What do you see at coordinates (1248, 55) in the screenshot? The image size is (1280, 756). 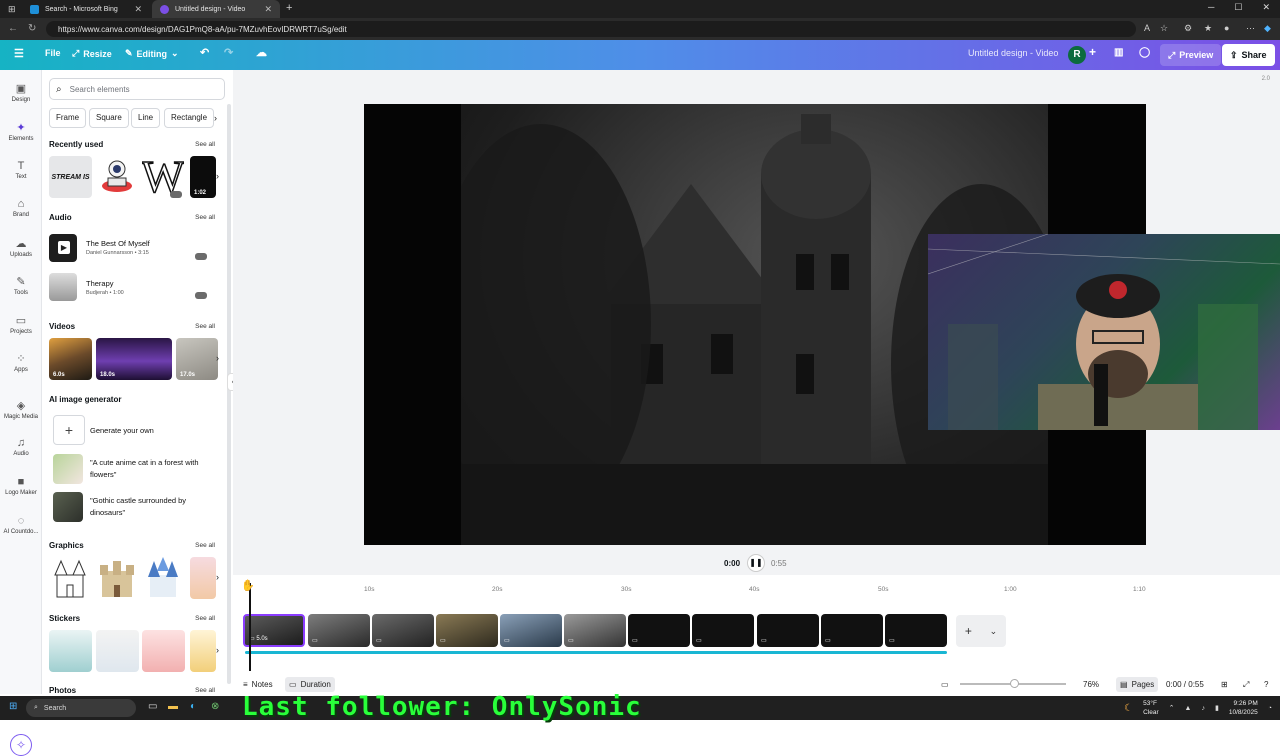 I see `share-button: ⇪ Share` at bounding box center [1248, 55].